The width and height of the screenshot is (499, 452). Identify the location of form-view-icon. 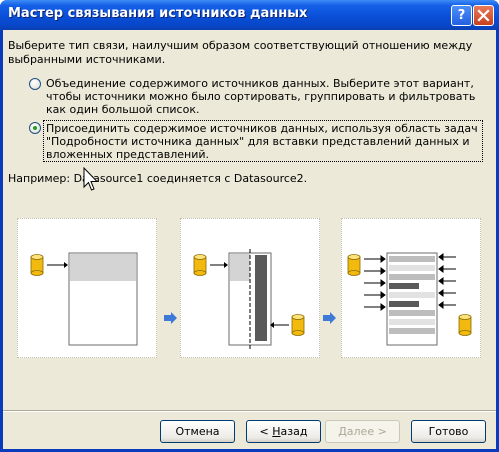
(103, 299).